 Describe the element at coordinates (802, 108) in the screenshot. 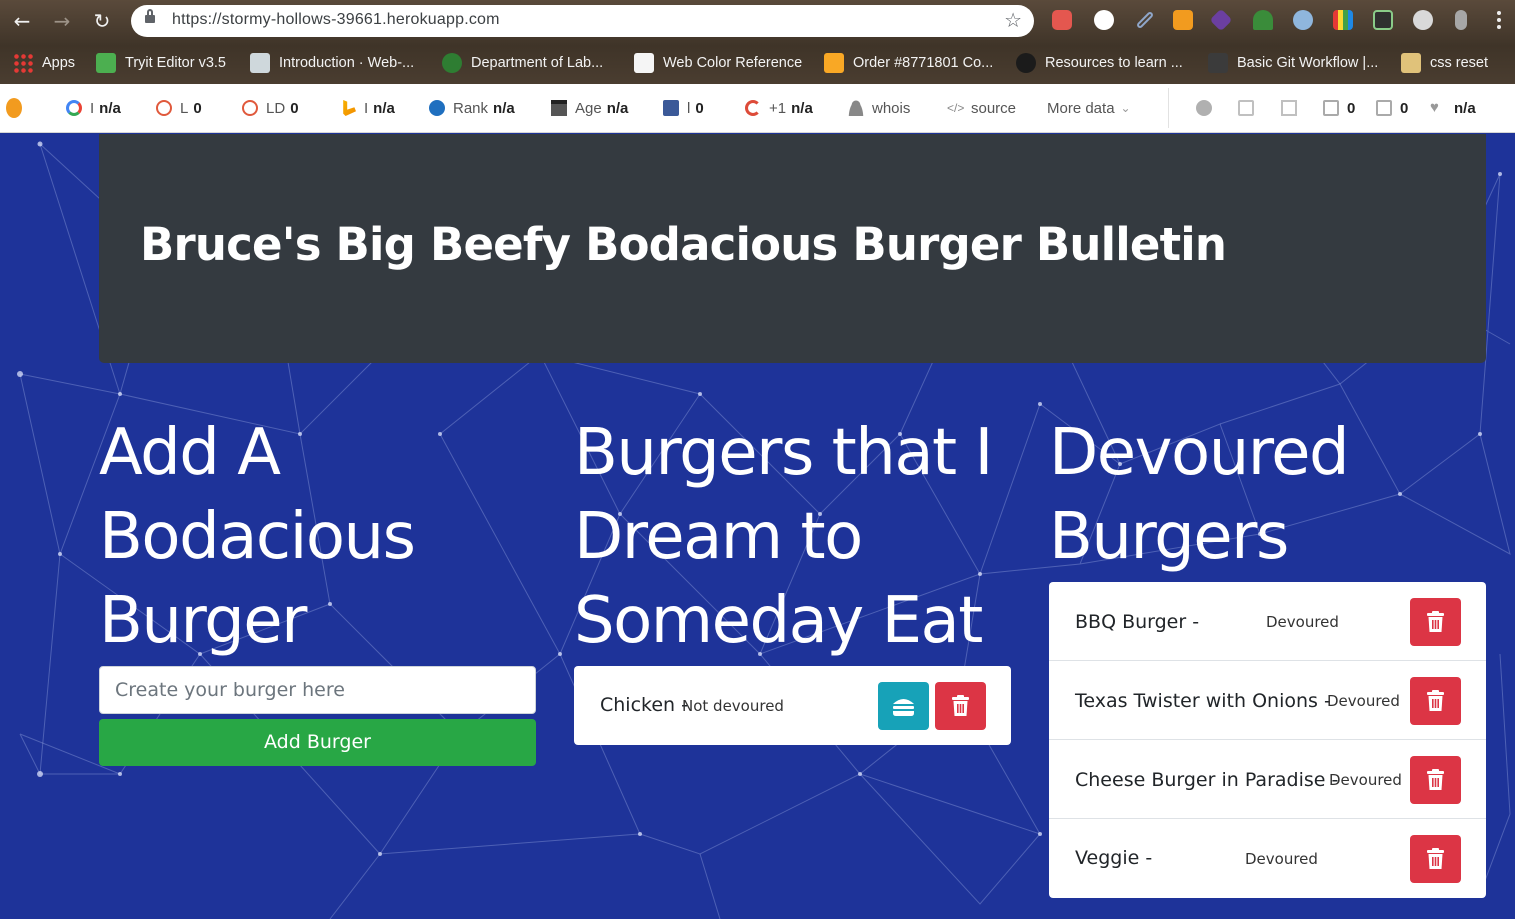

I see `google-plus-value: n/a` at that location.